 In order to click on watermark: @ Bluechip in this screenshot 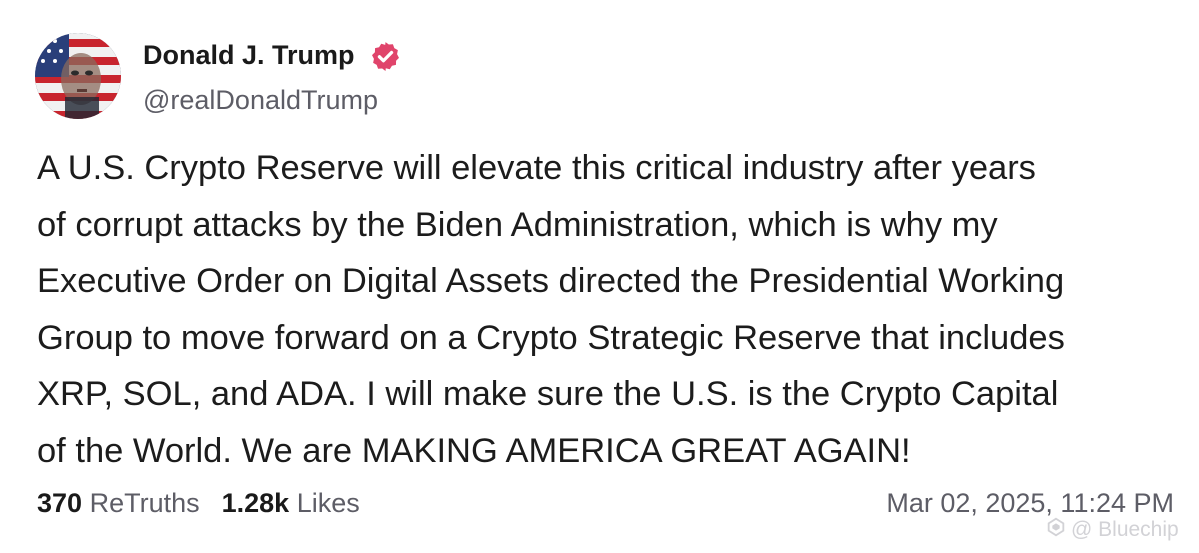, I will do `click(1112, 530)`.